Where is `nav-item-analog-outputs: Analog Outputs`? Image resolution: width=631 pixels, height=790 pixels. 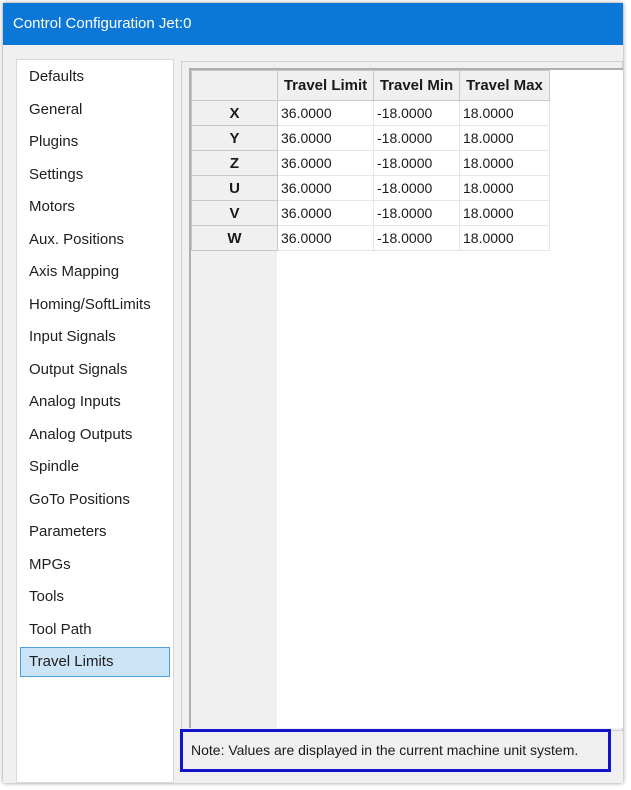 nav-item-analog-outputs: Analog Outputs is located at coordinates (95, 435).